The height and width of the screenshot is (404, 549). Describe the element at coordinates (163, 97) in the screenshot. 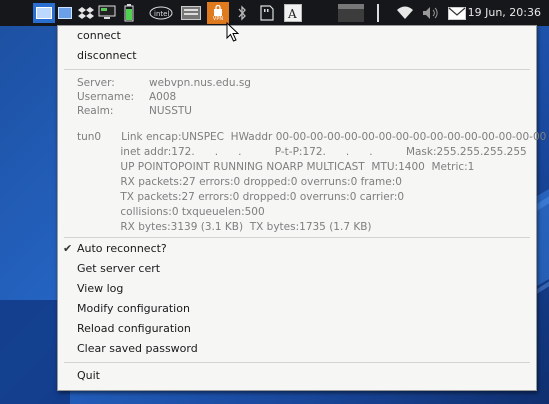

I see `username-value: A008` at that location.